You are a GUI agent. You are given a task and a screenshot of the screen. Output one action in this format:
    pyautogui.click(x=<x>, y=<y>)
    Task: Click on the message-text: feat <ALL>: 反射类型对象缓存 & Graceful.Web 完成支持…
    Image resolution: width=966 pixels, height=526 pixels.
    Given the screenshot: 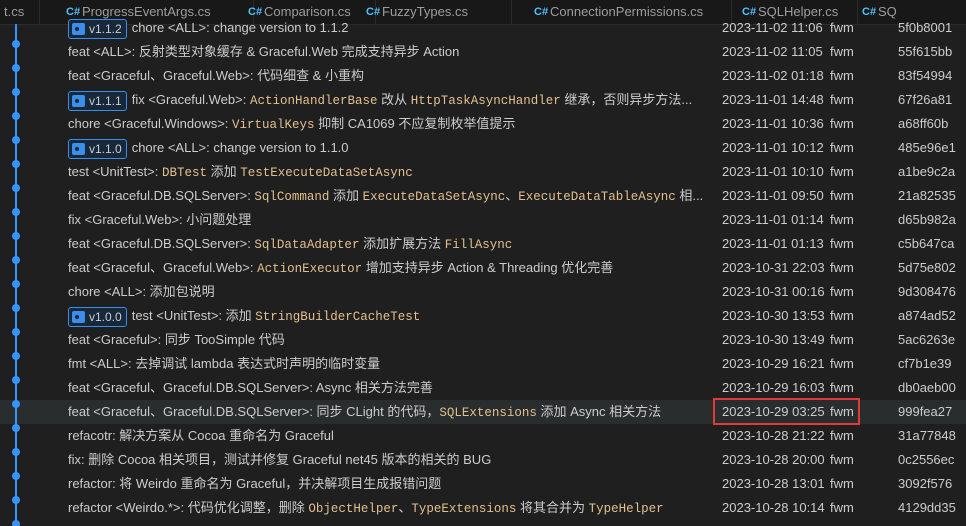 What is the action you would take?
    pyautogui.click(x=264, y=51)
    